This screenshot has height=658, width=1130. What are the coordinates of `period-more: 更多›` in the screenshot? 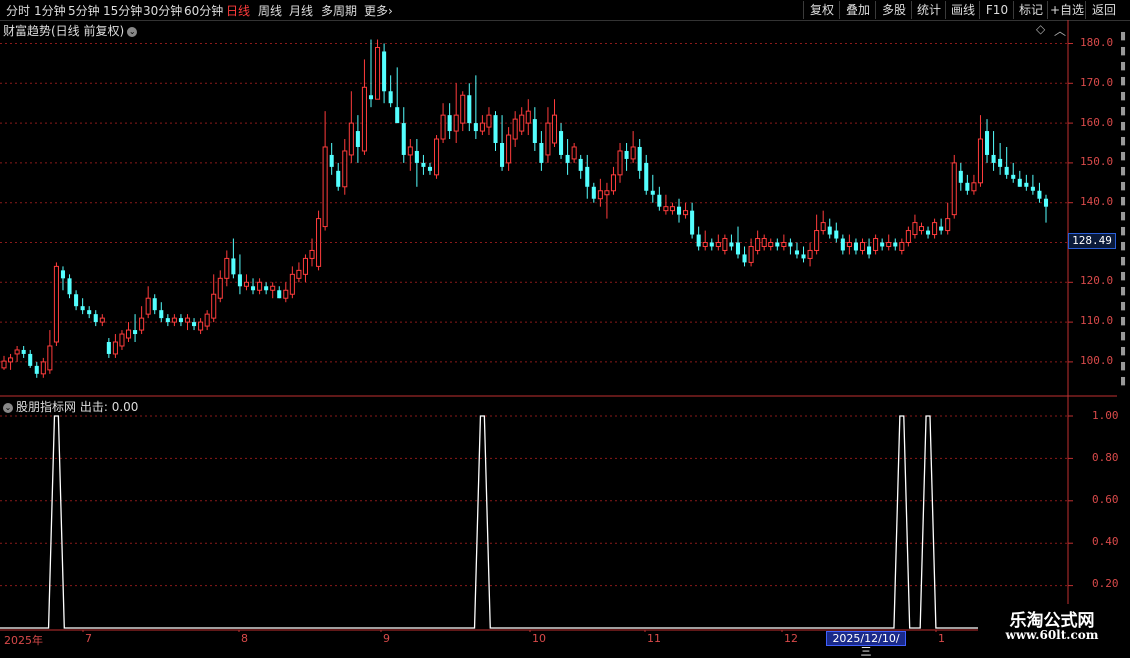 It's located at (378, 10).